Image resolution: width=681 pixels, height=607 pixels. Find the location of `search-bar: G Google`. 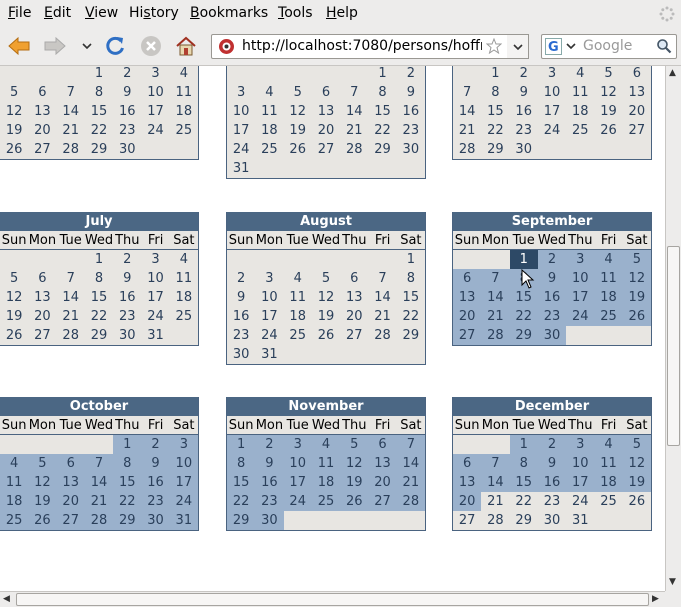

search-bar: G Google is located at coordinates (609, 46).